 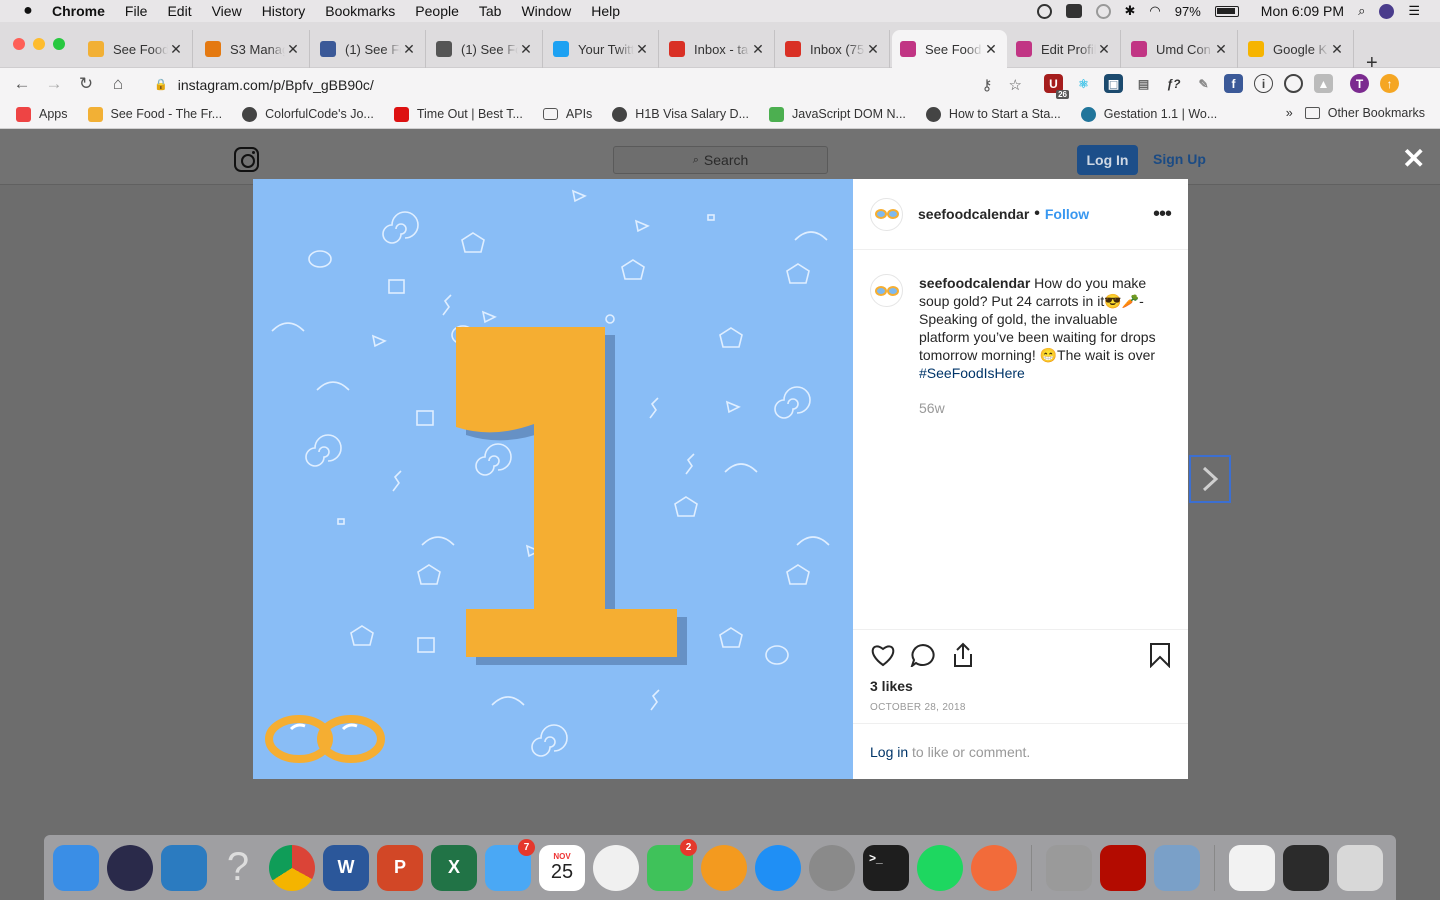 What do you see at coordinates (1154, 11) in the screenshot?
I see `wifi-icon: ◠` at bounding box center [1154, 11].